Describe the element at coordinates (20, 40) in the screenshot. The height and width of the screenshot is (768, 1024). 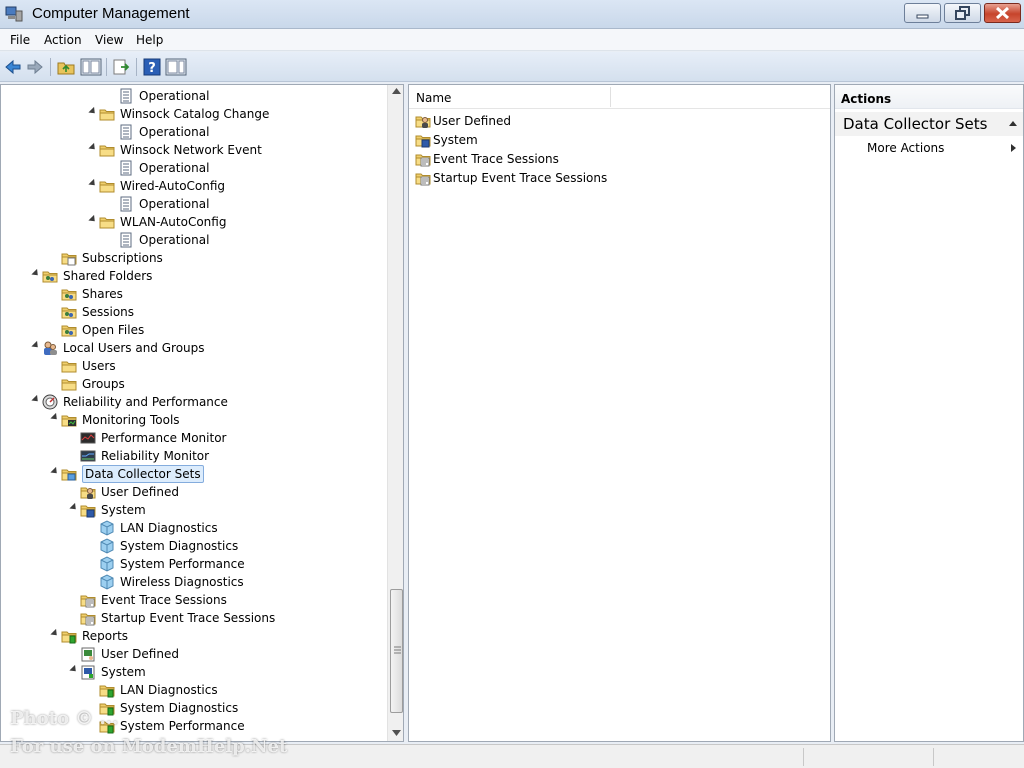
I see `menu-file: File` at that location.